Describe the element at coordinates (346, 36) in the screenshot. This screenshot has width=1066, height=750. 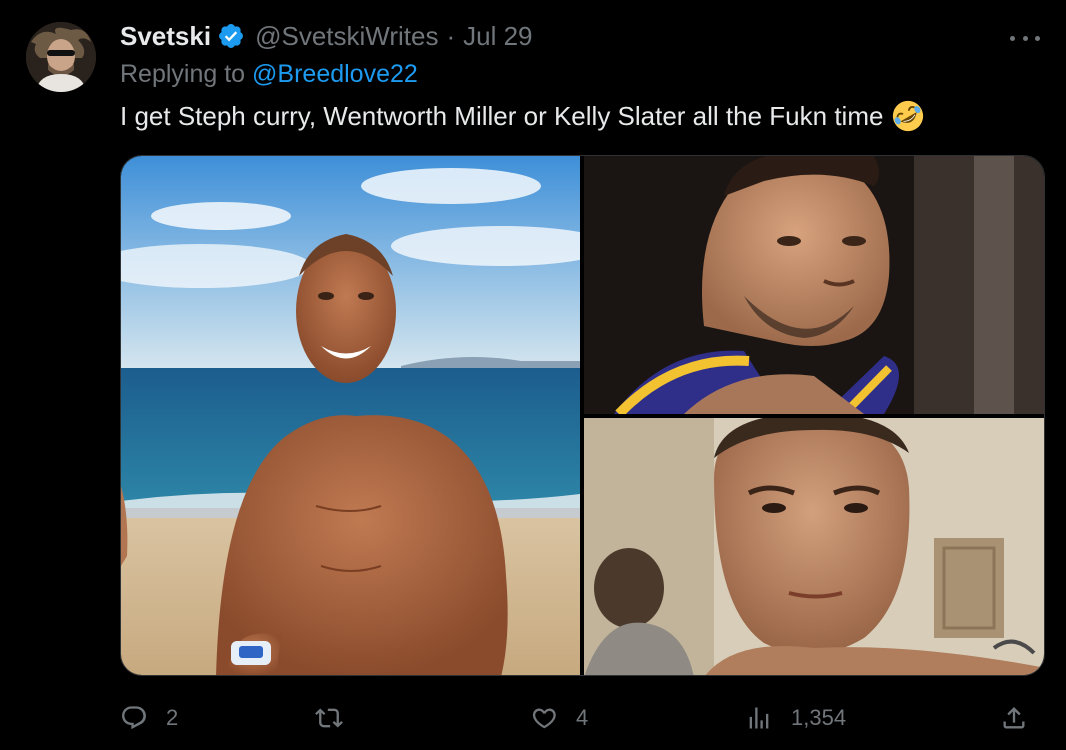
I see `handle: @SvetskiWrites` at that location.